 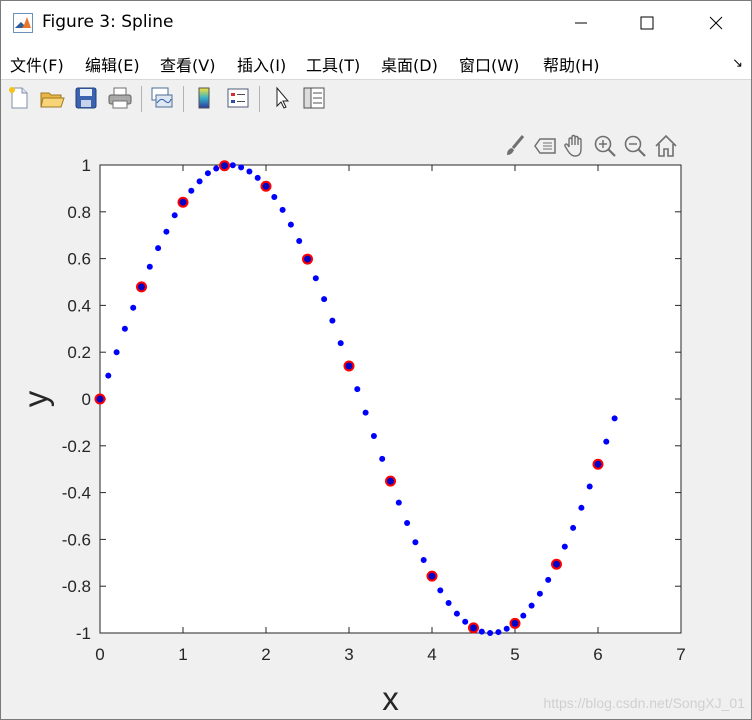 I want to click on window-title: Figure 3: Spline, so click(x=108, y=22).